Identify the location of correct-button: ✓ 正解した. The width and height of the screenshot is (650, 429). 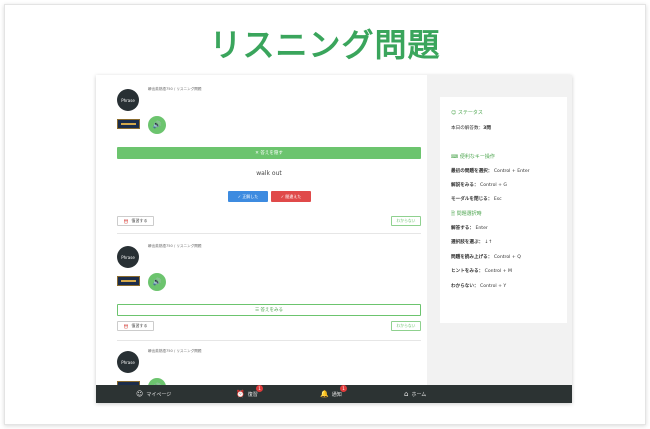
(248, 196).